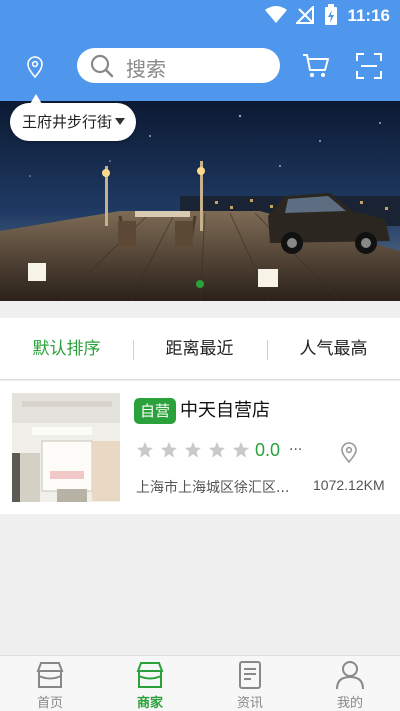 Image resolution: width=400 pixels, height=711 pixels. What do you see at coordinates (200, 16) in the screenshot?
I see `status-bar: 11:16` at bounding box center [200, 16].